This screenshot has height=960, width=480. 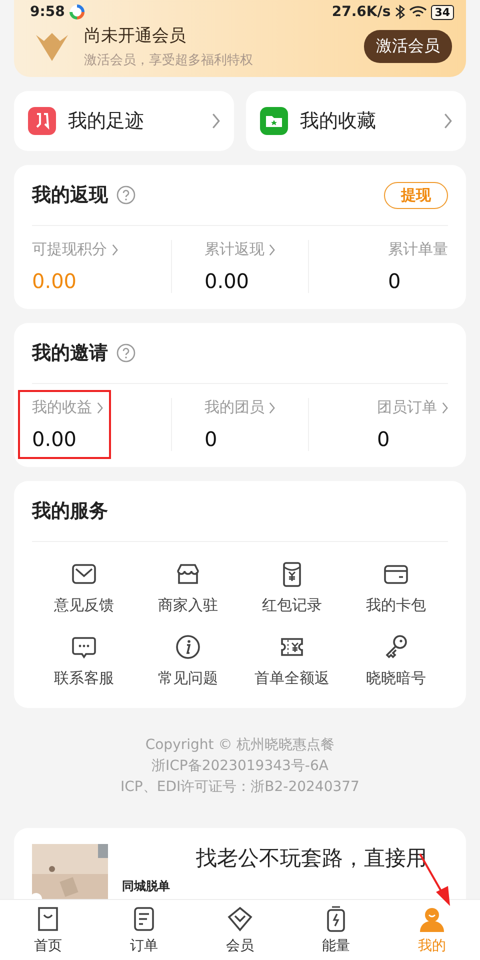 What do you see at coordinates (135, 36) in the screenshot?
I see `member-status: 尚未开通会员` at bounding box center [135, 36].